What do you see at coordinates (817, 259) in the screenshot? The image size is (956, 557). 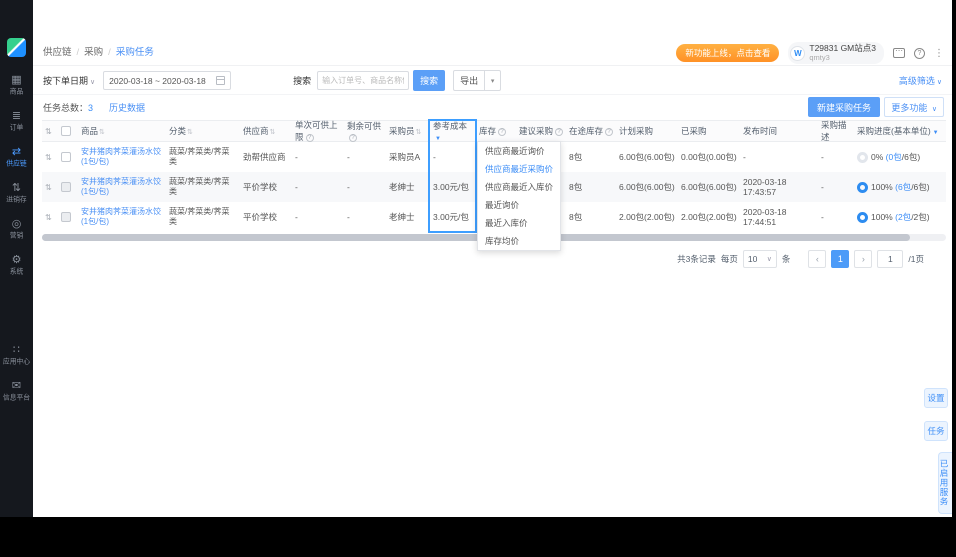 I see `prev-page-button` at bounding box center [817, 259].